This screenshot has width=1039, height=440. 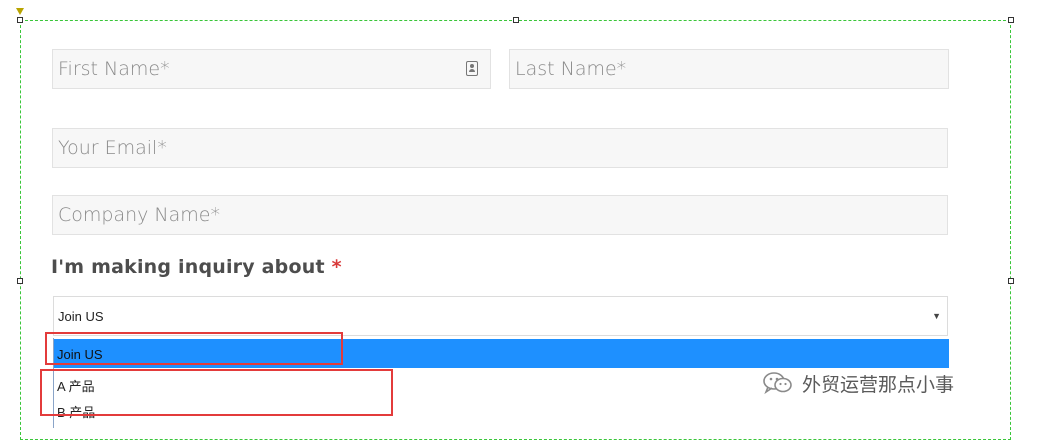 What do you see at coordinates (1011, 281) in the screenshot?
I see `resize-handle-right` at bounding box center [1011, 281].